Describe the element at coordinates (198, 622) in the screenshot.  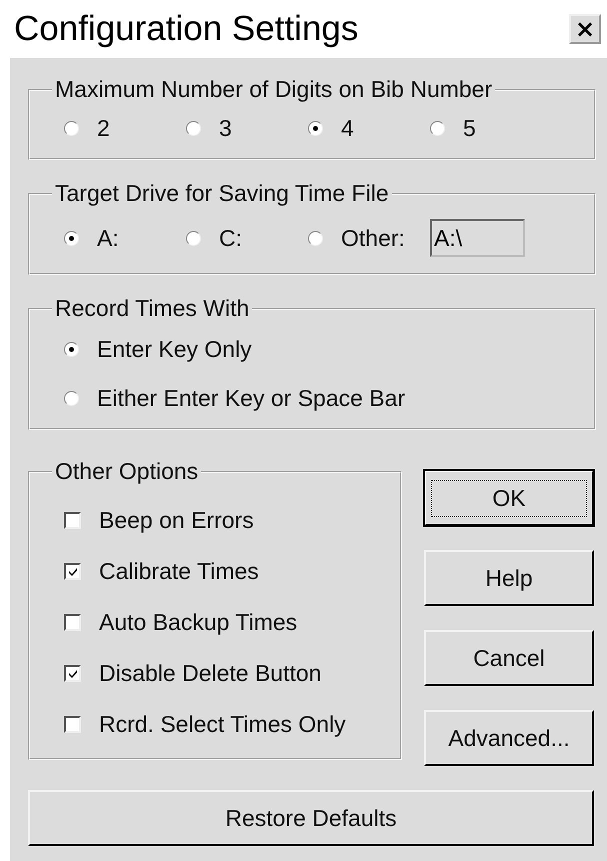
I see `checkbox-label: Auto Backup Times` at that location.